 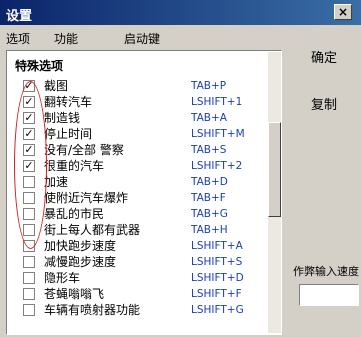 I want to click on list-item: 加速 TAB+D, so click(x=137, y=182).